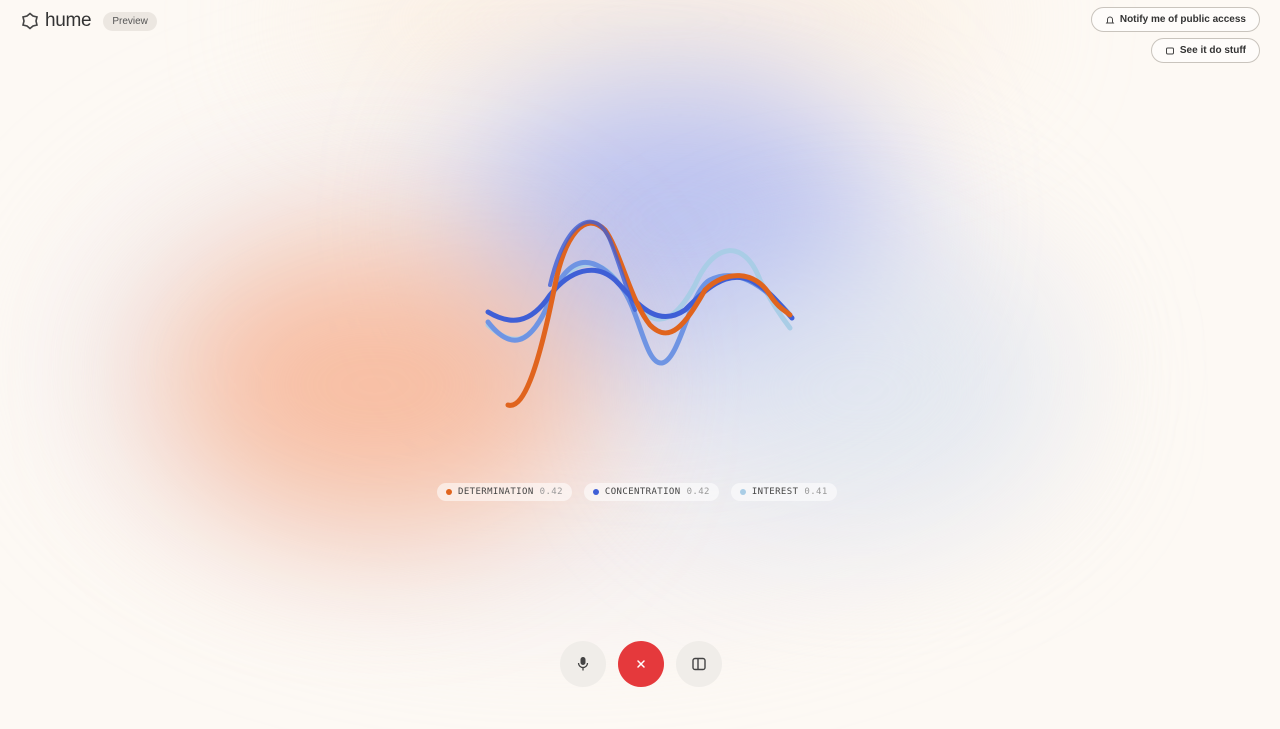 The image size is (1280, 729). I want to click on call-controls, so click(641, 664).